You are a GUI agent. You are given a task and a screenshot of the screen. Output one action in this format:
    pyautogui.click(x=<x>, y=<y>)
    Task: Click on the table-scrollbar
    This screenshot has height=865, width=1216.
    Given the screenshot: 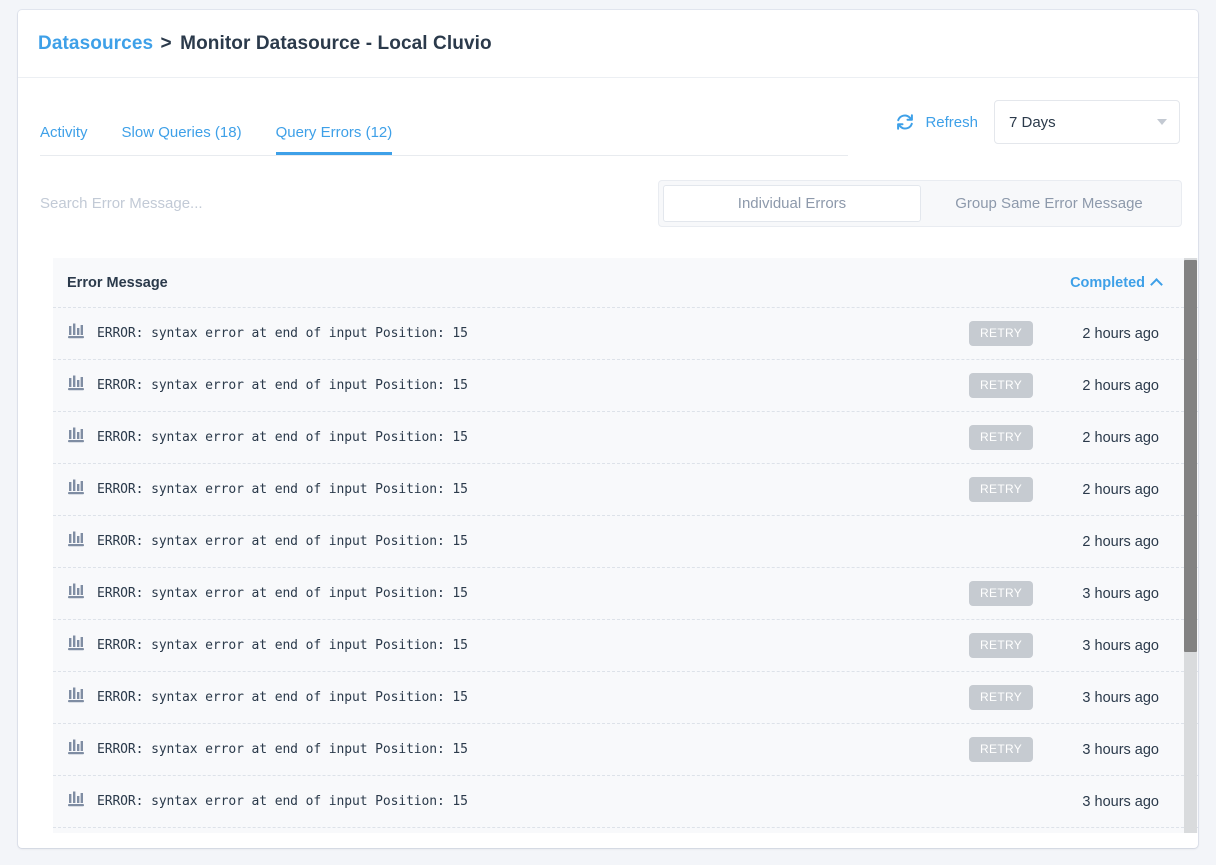 What is the action you would take?
    pyautogui.click(x=1190, y=545)
    